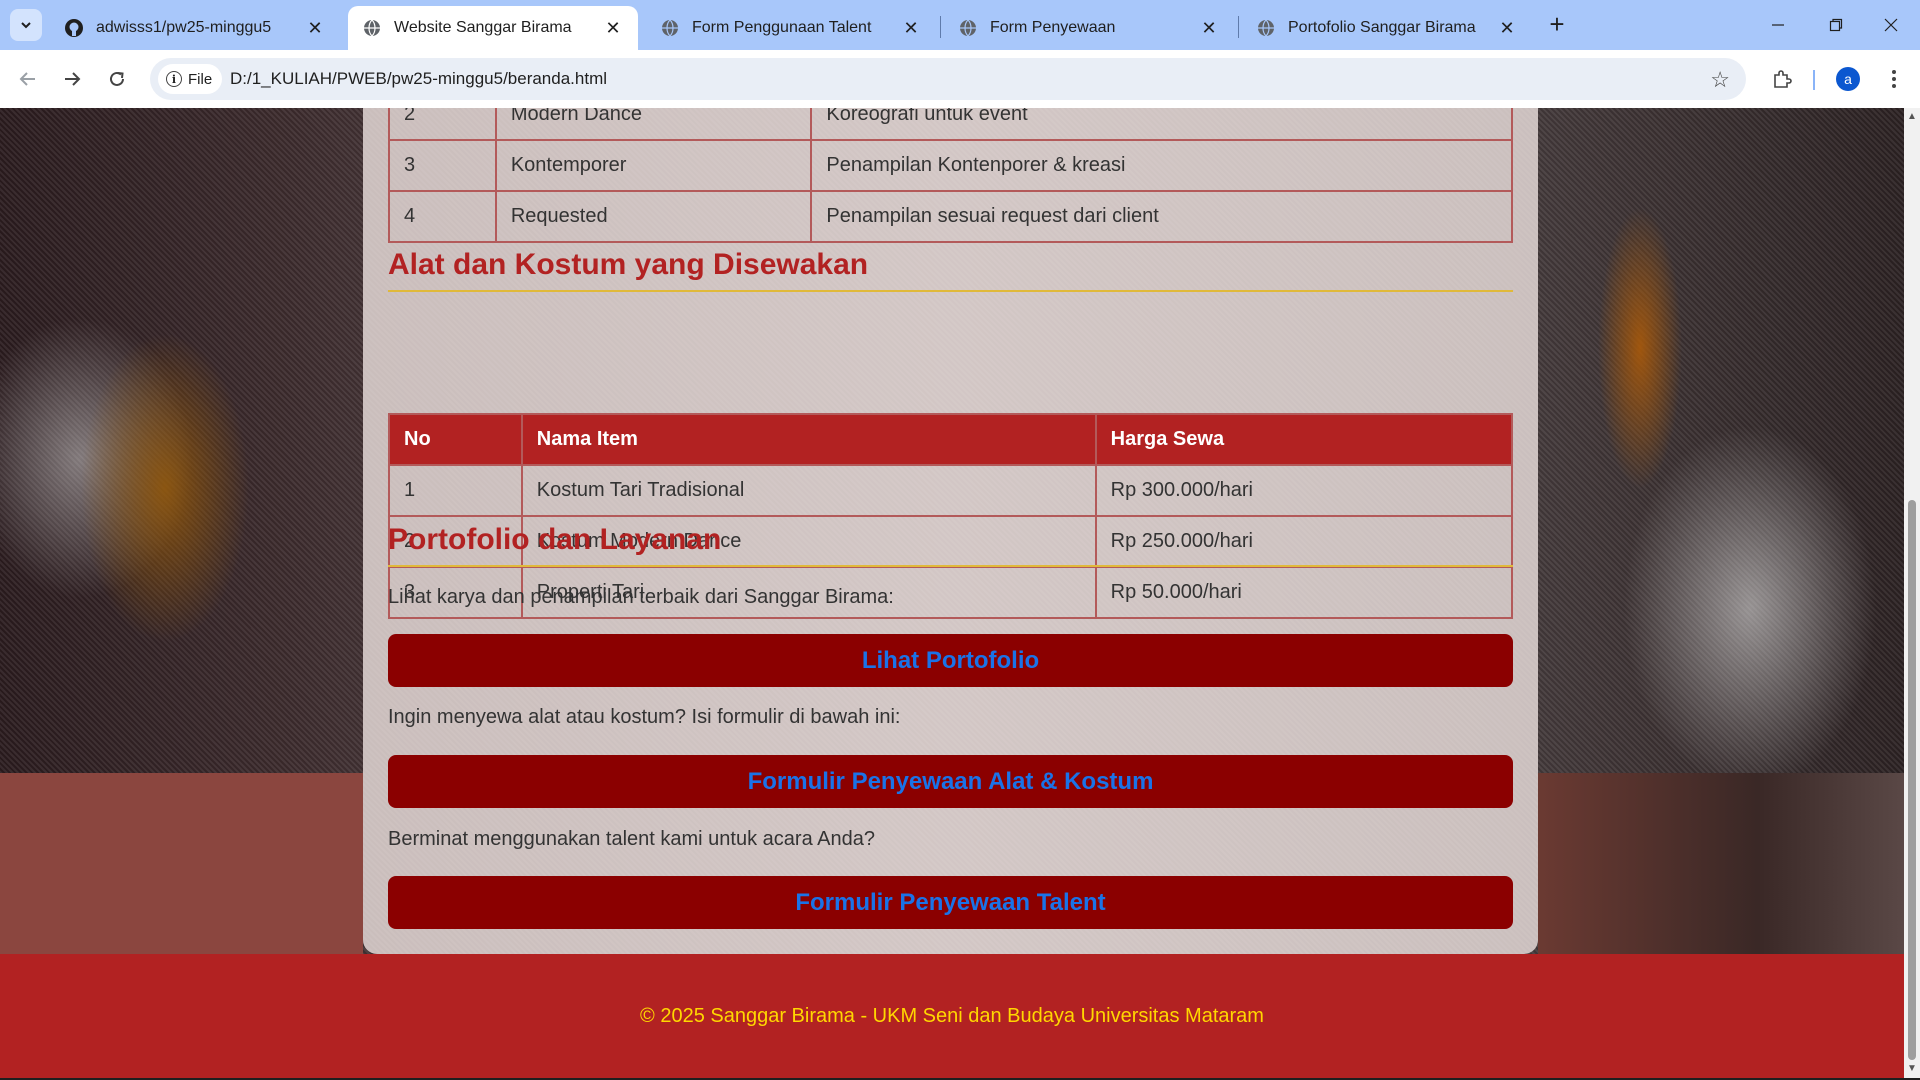  Describe the element at coordinates (1161, 124) in the screenshot. I see `table-cell-desc: Koreografi untuk event` at that location.